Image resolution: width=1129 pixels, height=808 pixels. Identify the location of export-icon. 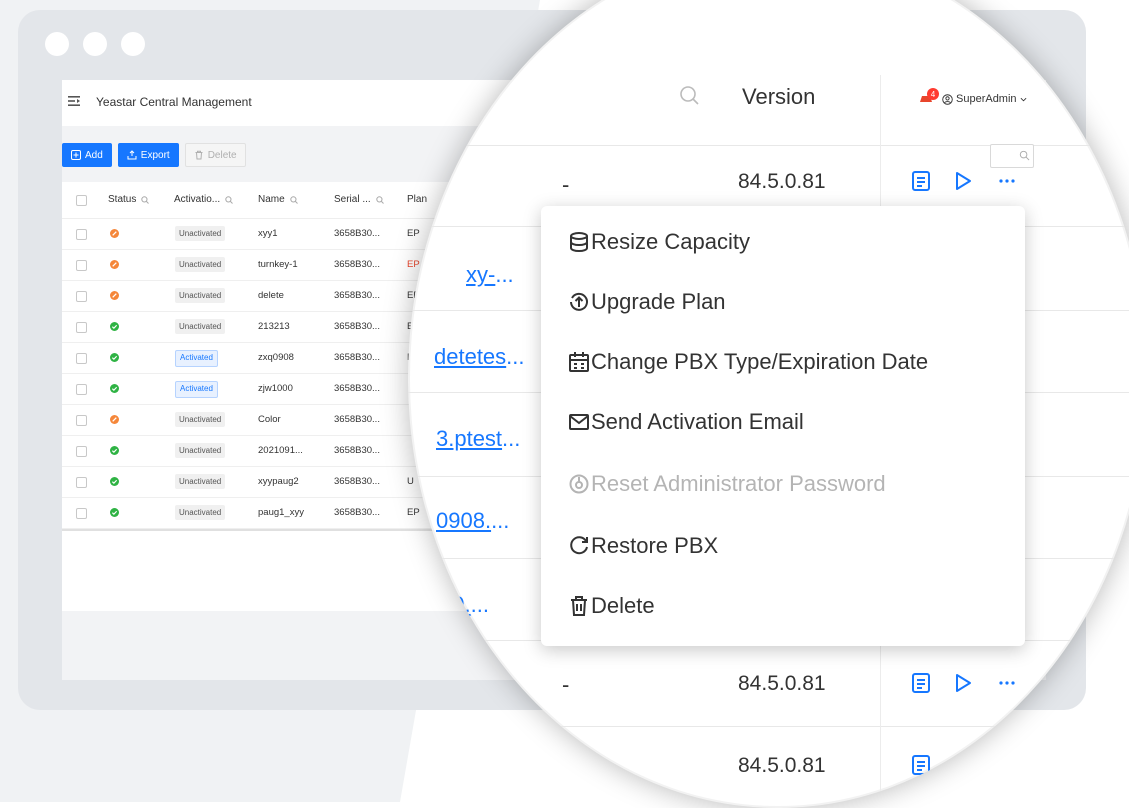
(132, 155).